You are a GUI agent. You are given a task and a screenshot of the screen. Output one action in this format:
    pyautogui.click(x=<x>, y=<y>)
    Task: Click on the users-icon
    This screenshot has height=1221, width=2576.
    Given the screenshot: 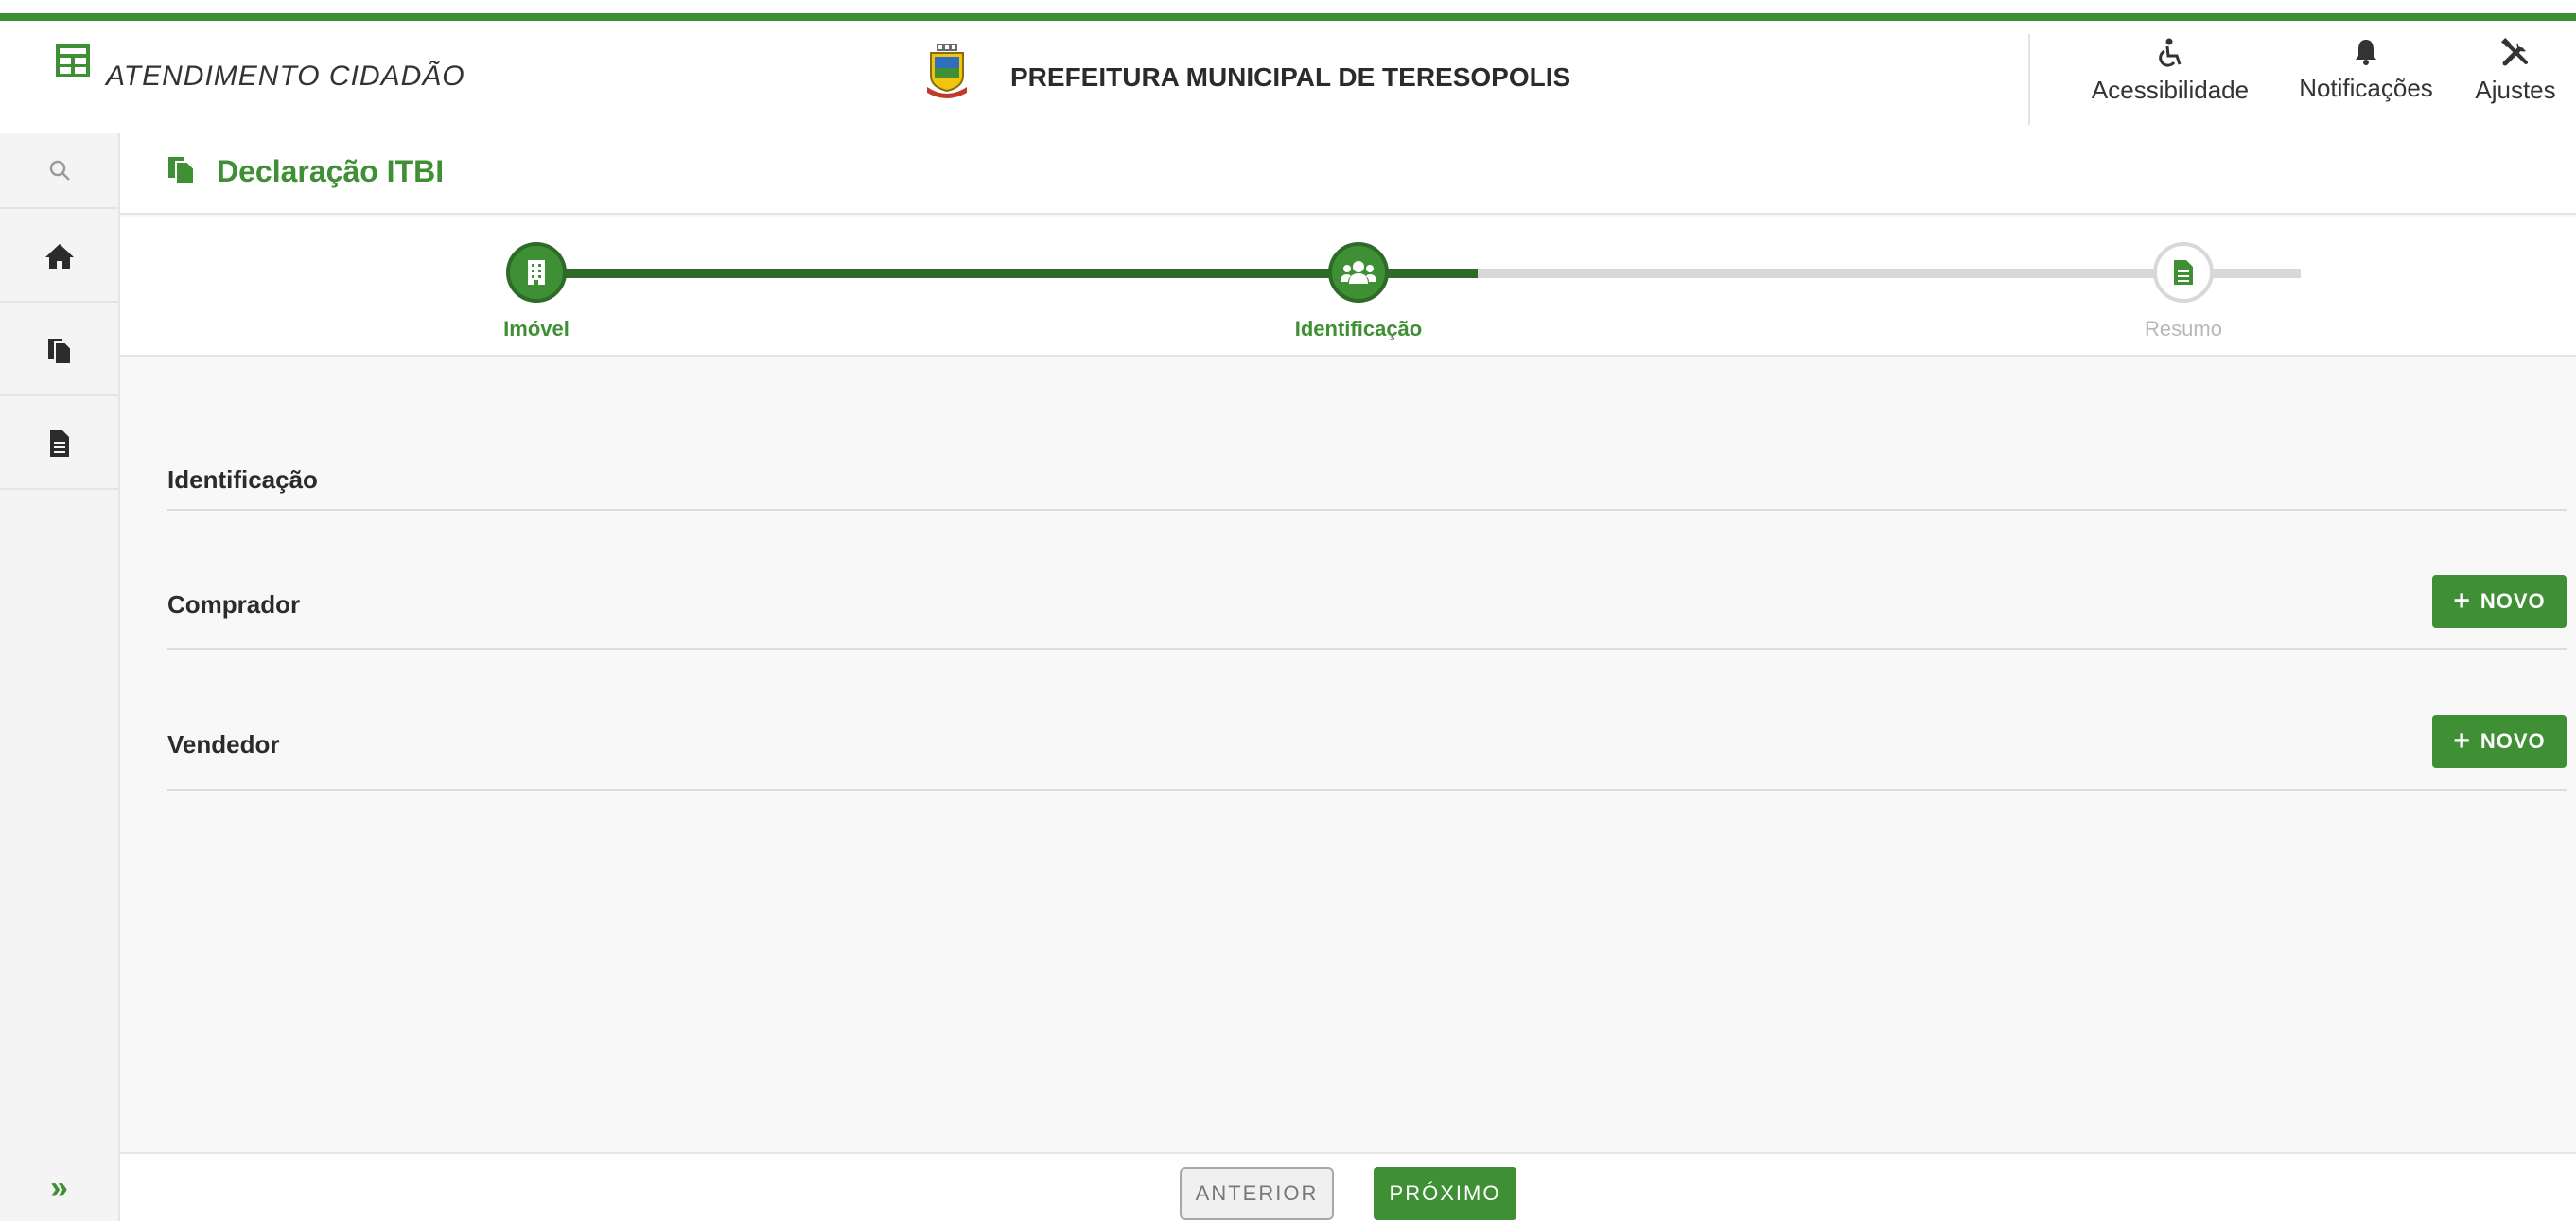 What is the action you would take?
    pyautogui.click(x=1358, y=272)
    